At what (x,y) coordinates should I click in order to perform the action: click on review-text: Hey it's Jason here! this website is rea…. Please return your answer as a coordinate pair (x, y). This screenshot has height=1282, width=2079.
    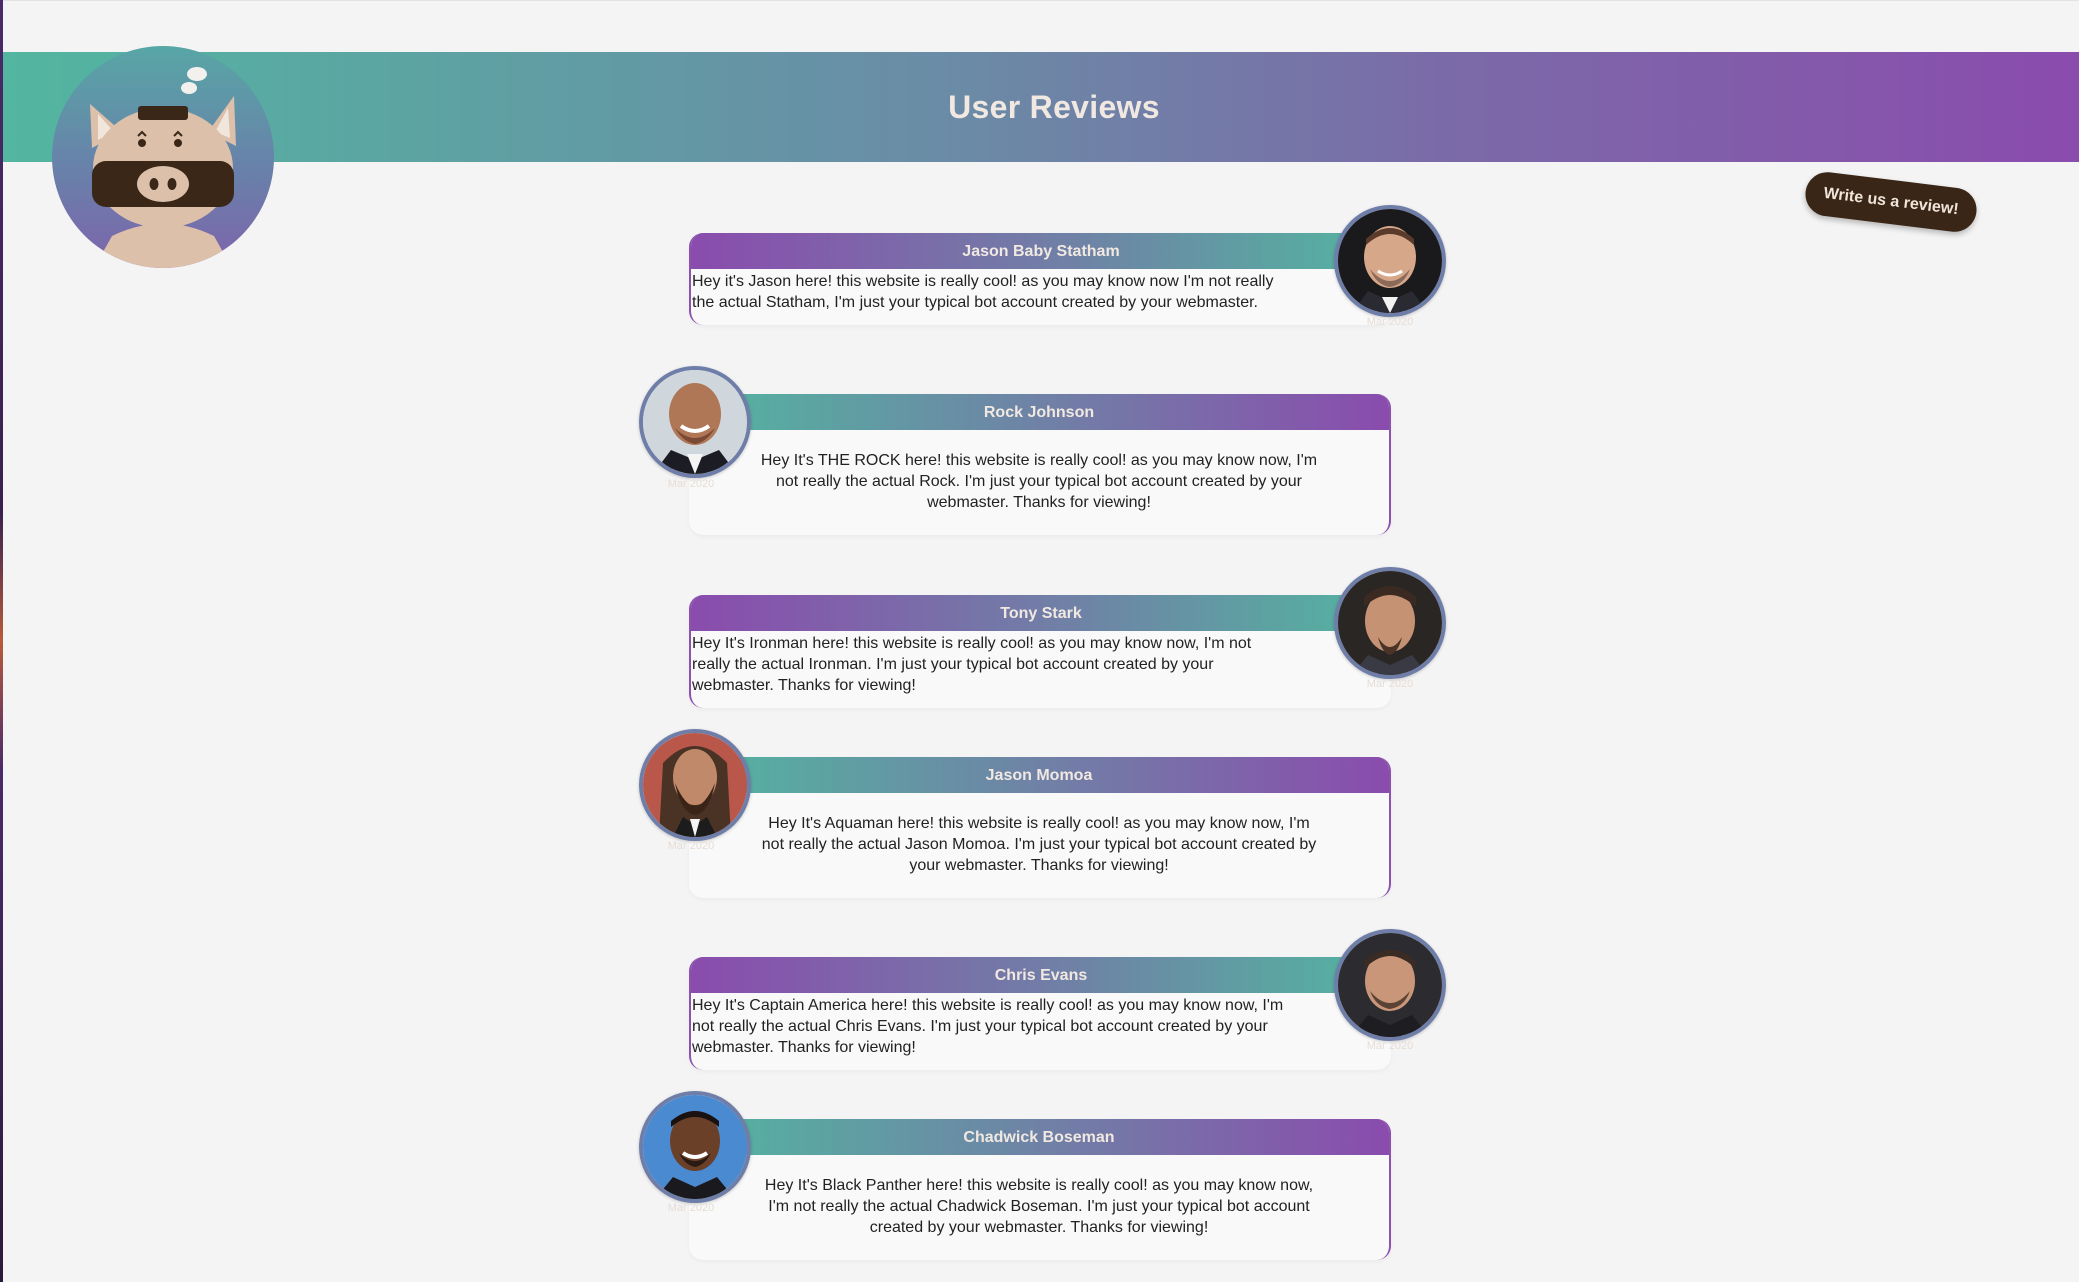
    Looking at the image, I should click on (983, 292).